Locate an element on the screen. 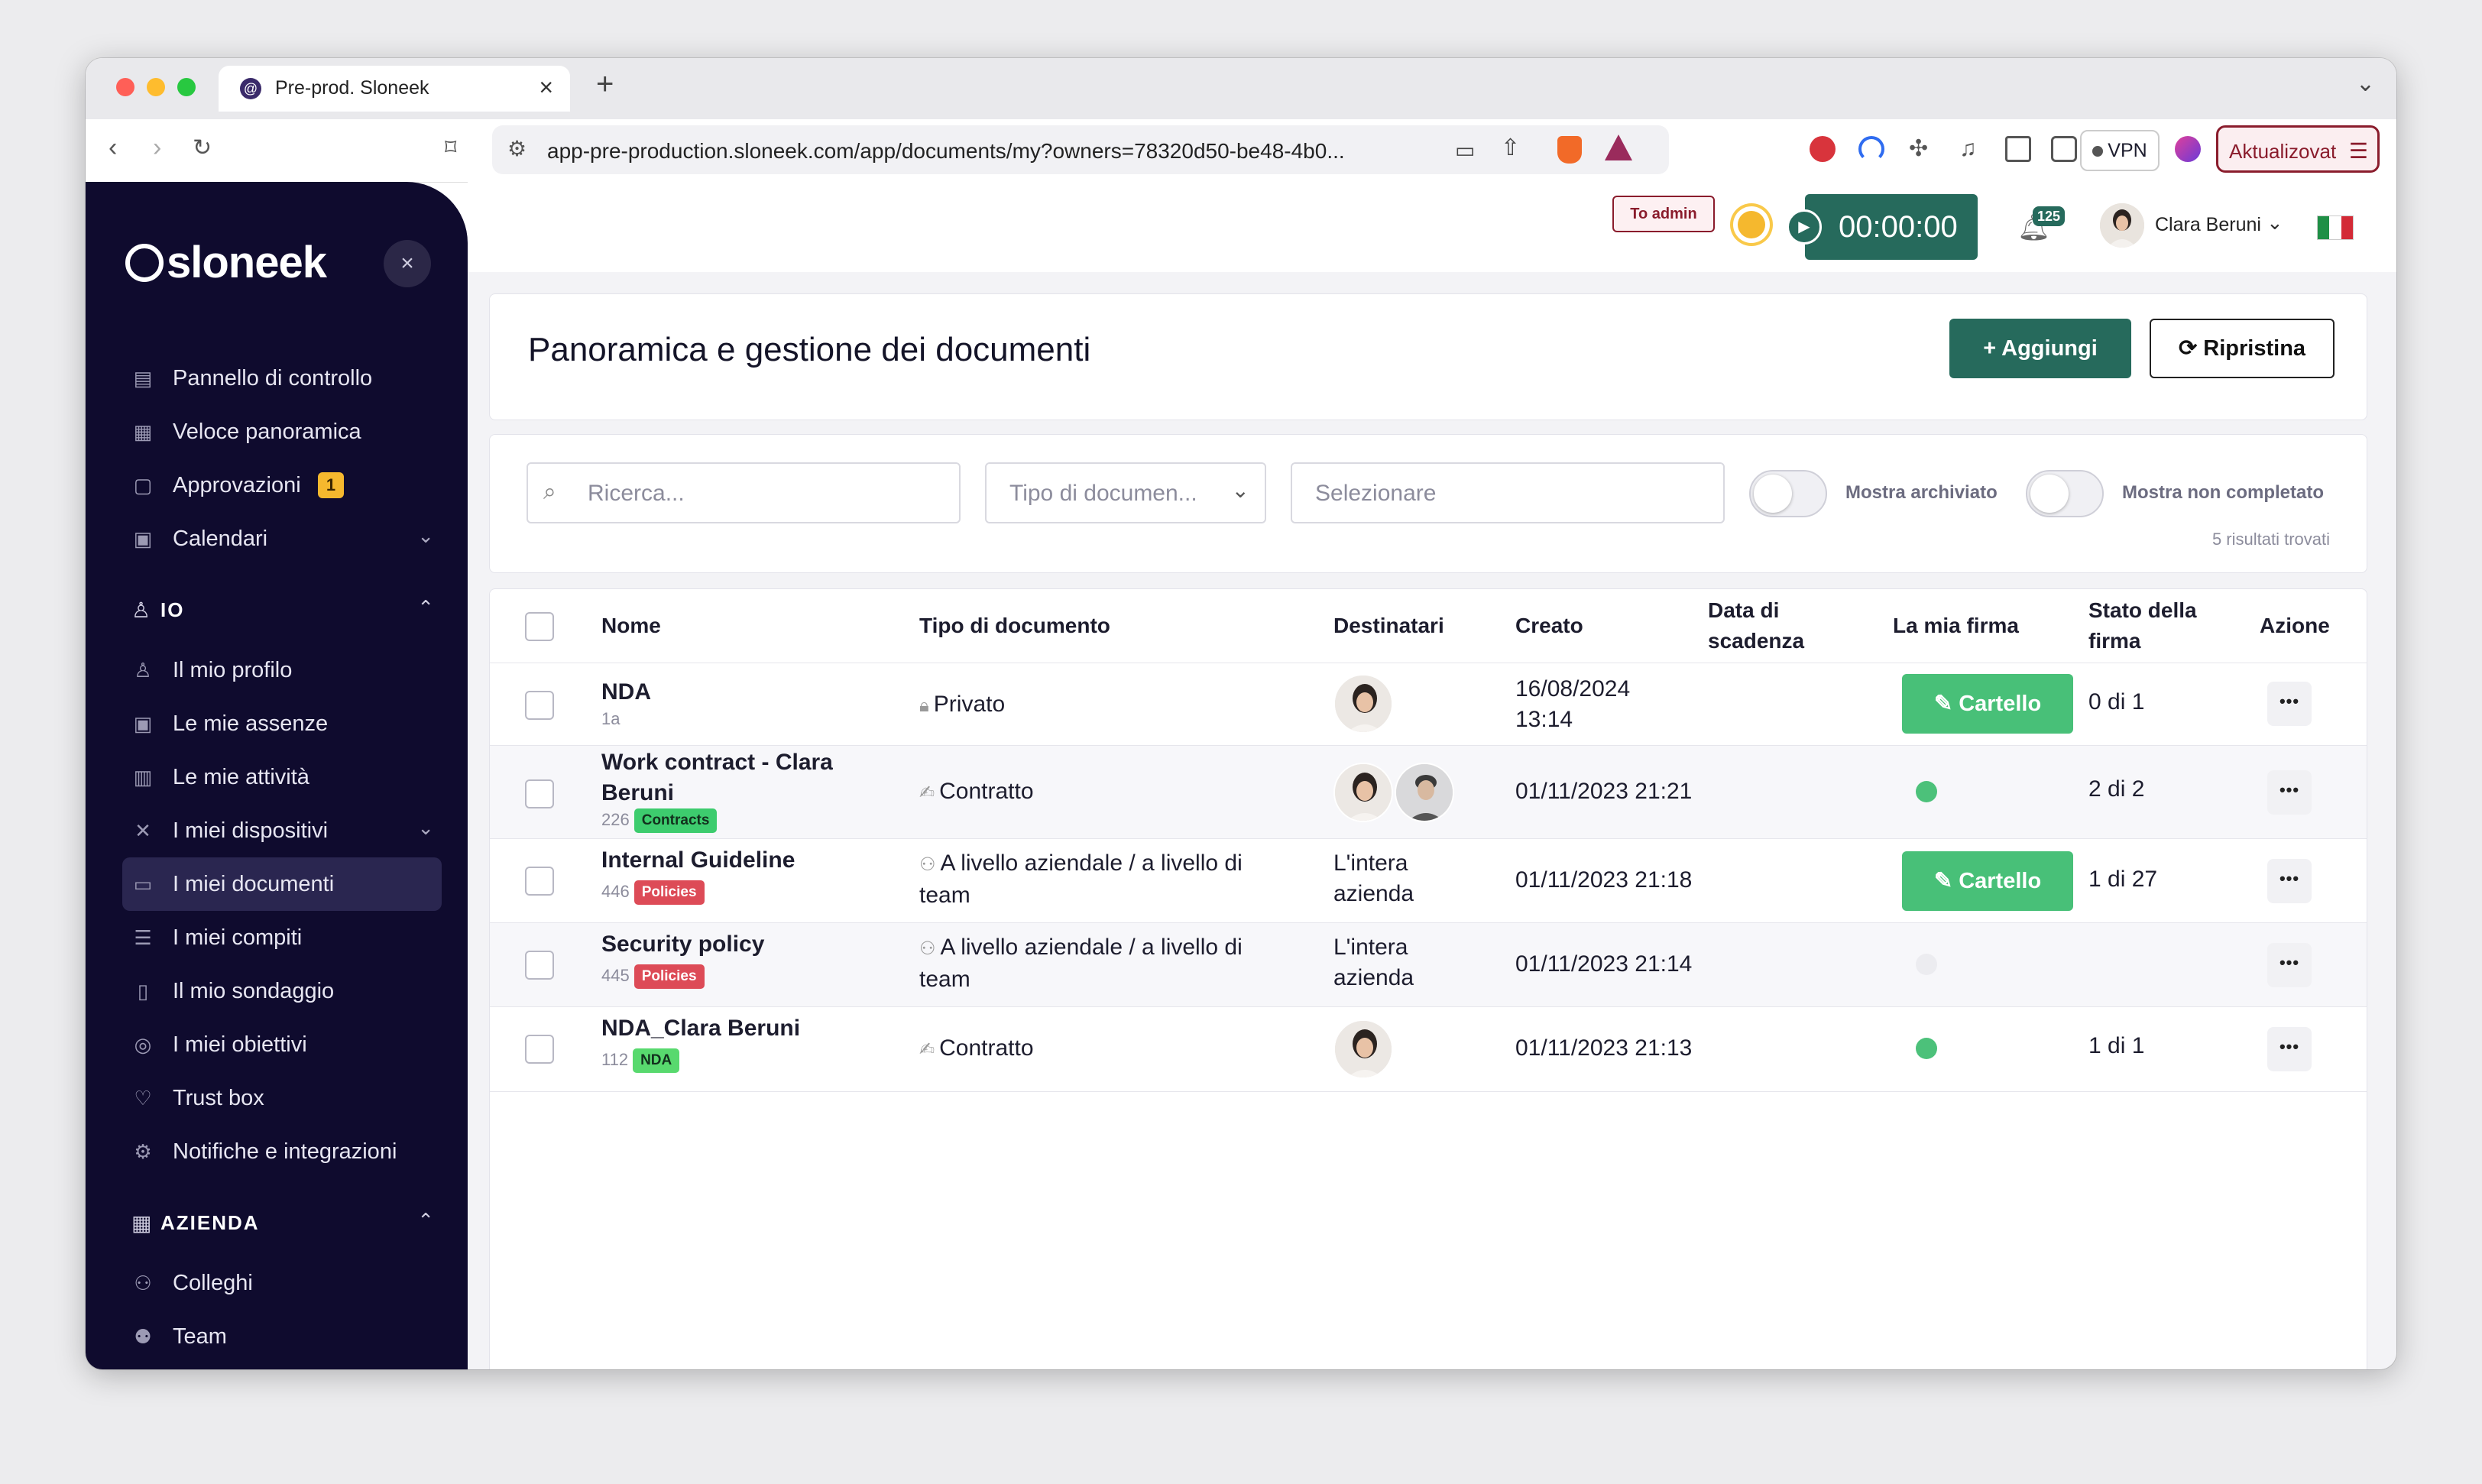  document-name: NDA is located at coordinates (626, 693).